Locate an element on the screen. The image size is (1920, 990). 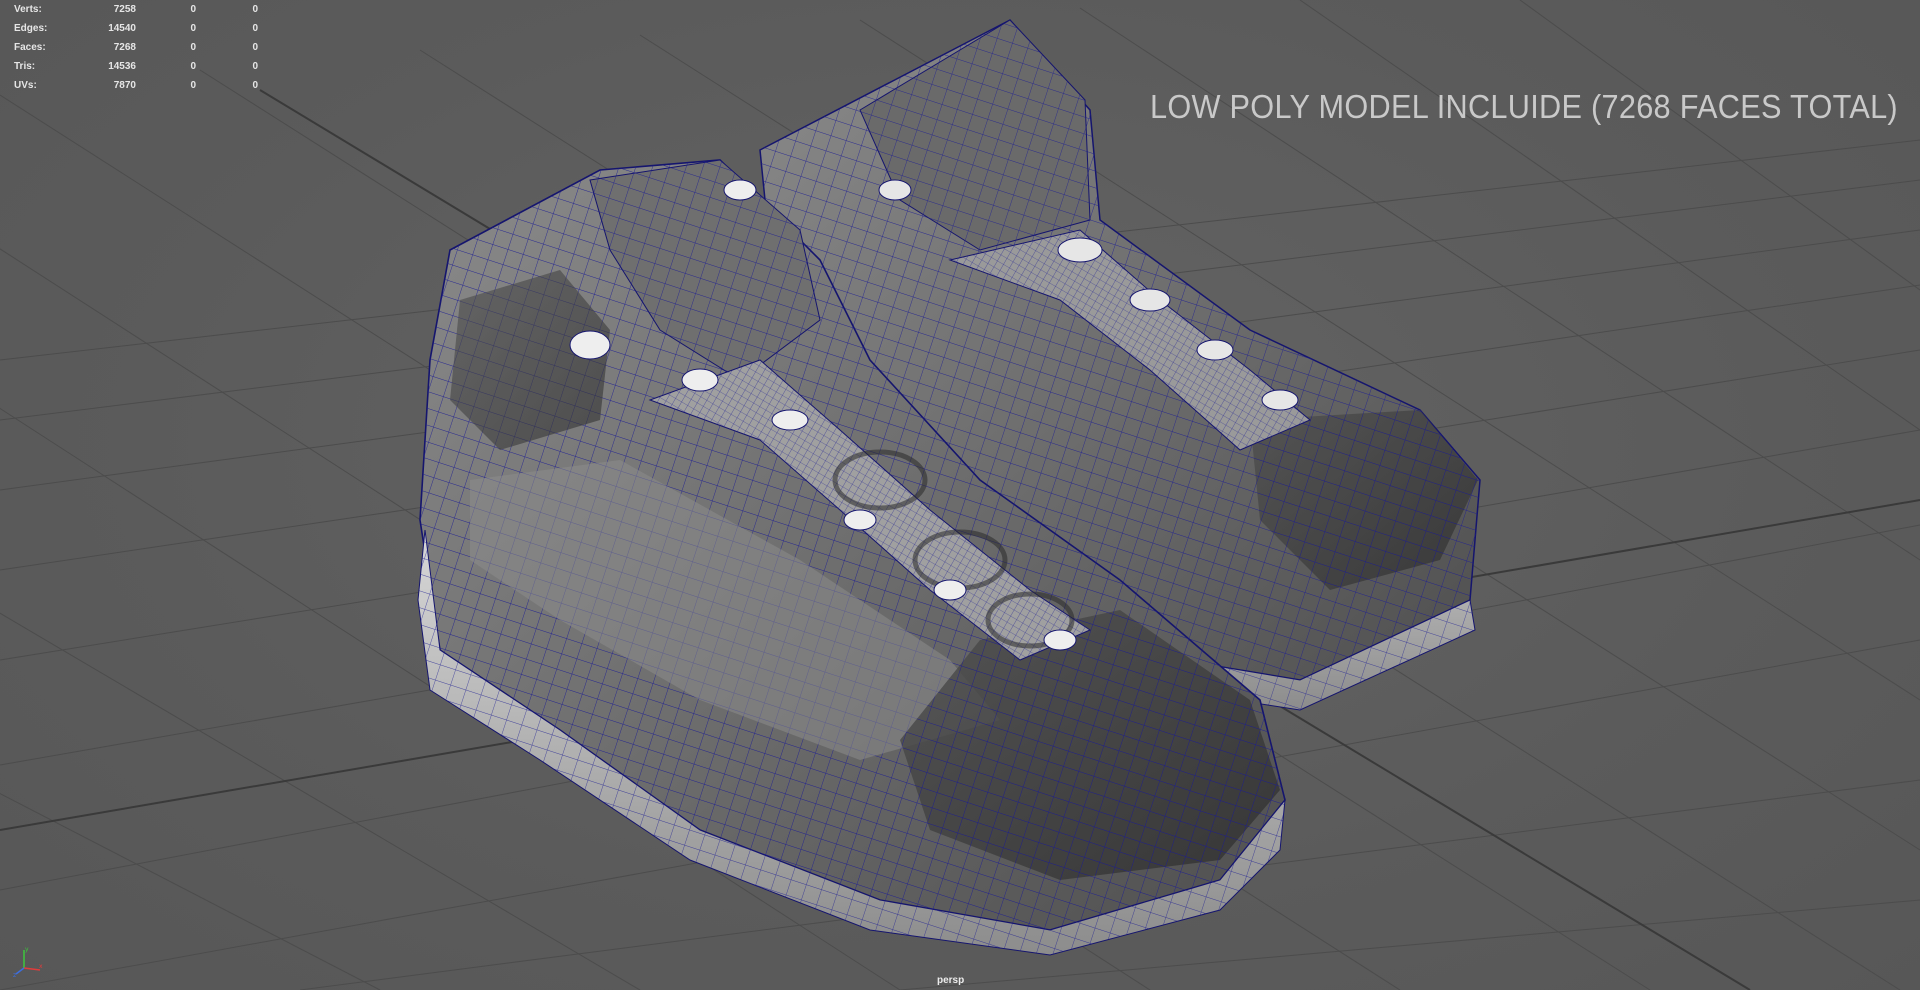
hud-value: 7258 is located at coordinates (124, 9).